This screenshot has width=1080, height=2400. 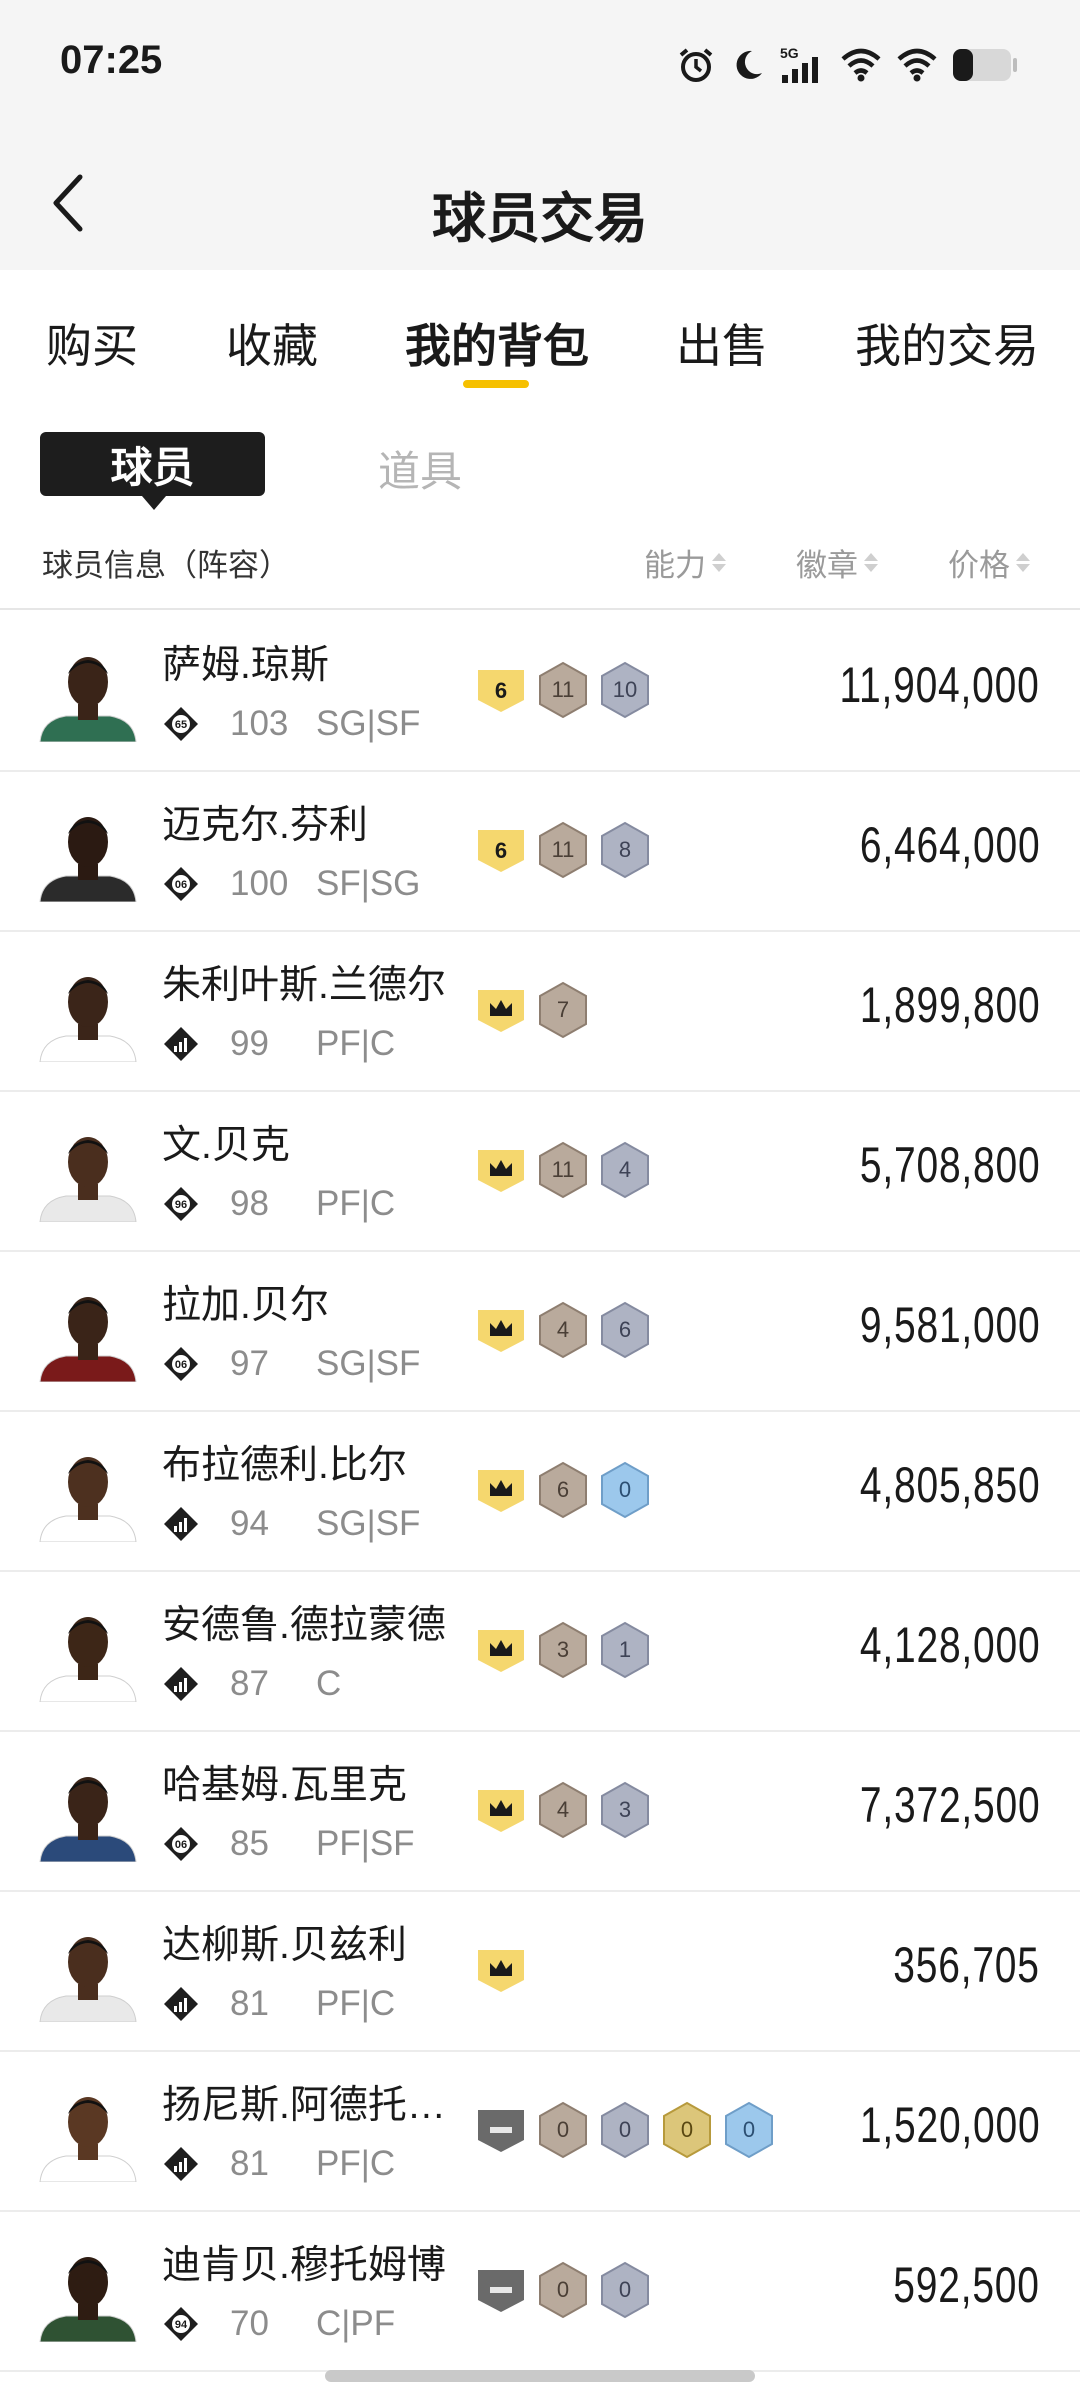 I want to click on tab-my-trades: 我的交易, so click(x=947, y=343).